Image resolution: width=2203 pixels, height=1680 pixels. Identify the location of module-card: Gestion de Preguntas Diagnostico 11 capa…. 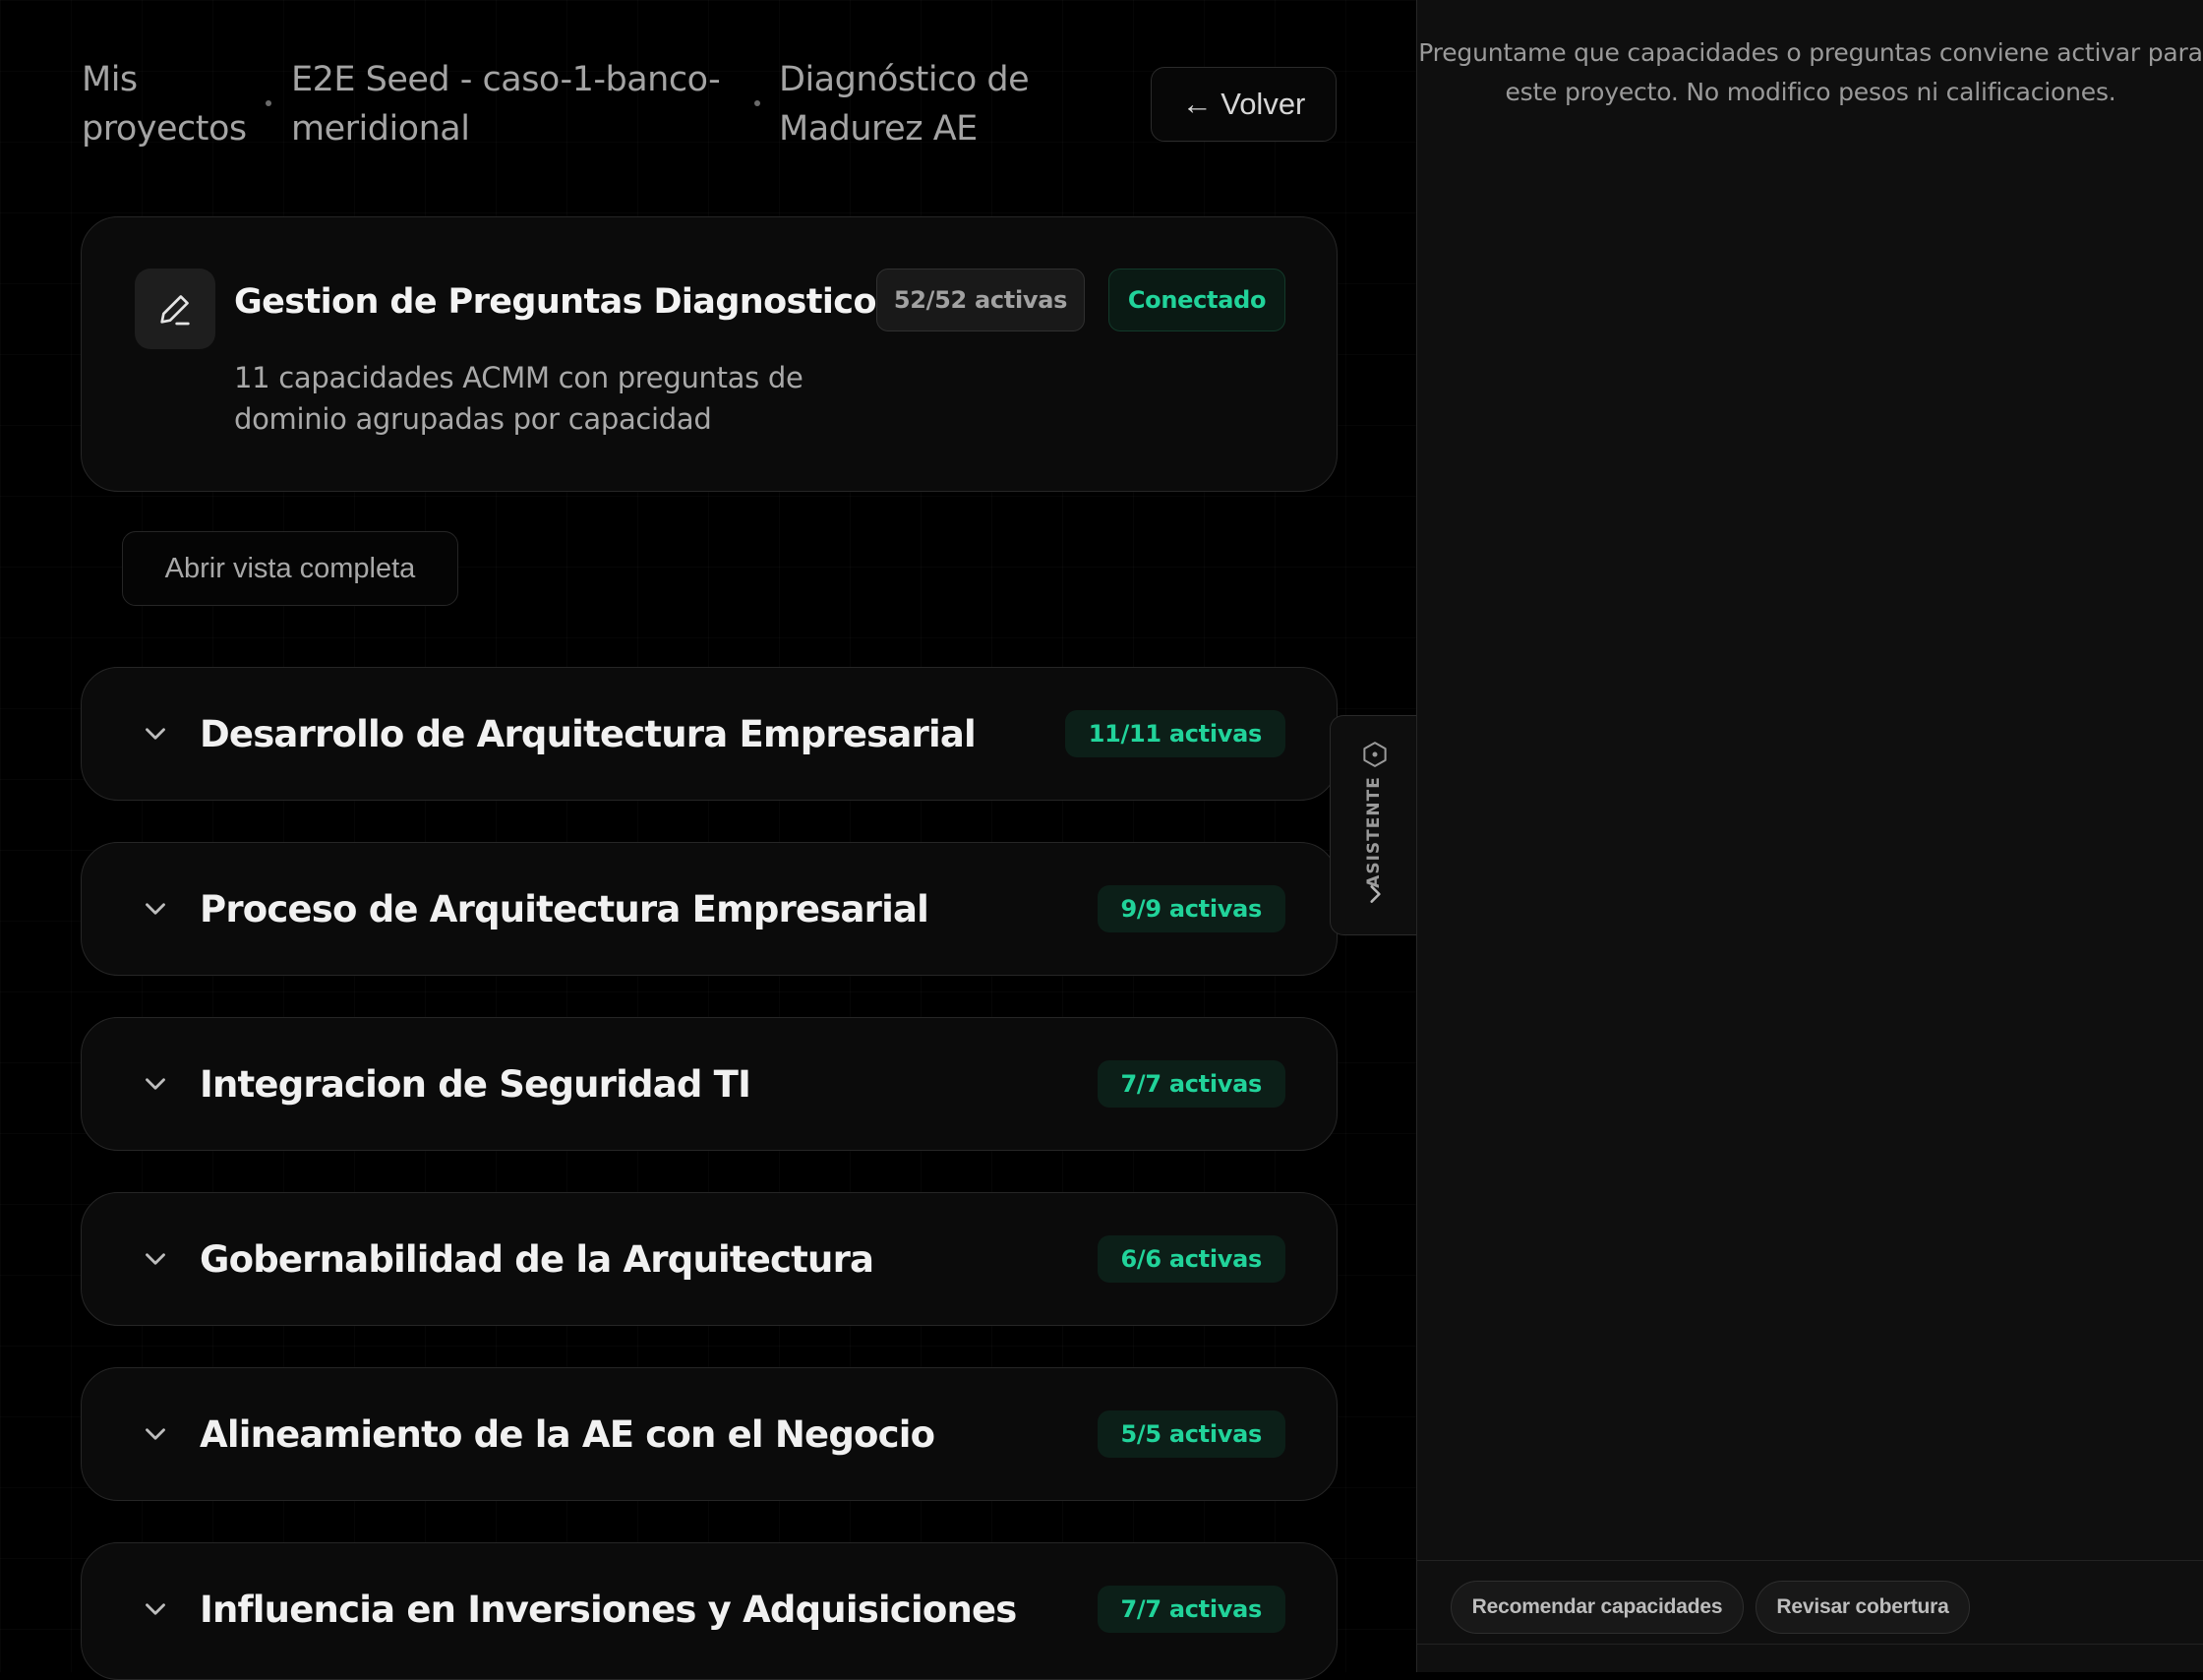
(710, 354).